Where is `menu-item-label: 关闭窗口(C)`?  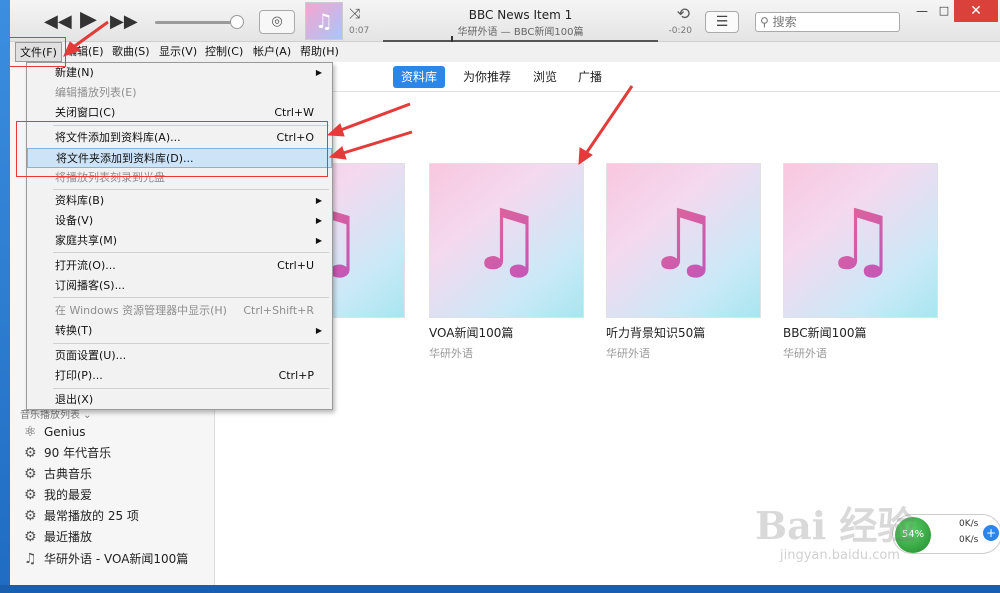 menu-item-label: 关闭窗口(C) is located at coordinates (85, 112).